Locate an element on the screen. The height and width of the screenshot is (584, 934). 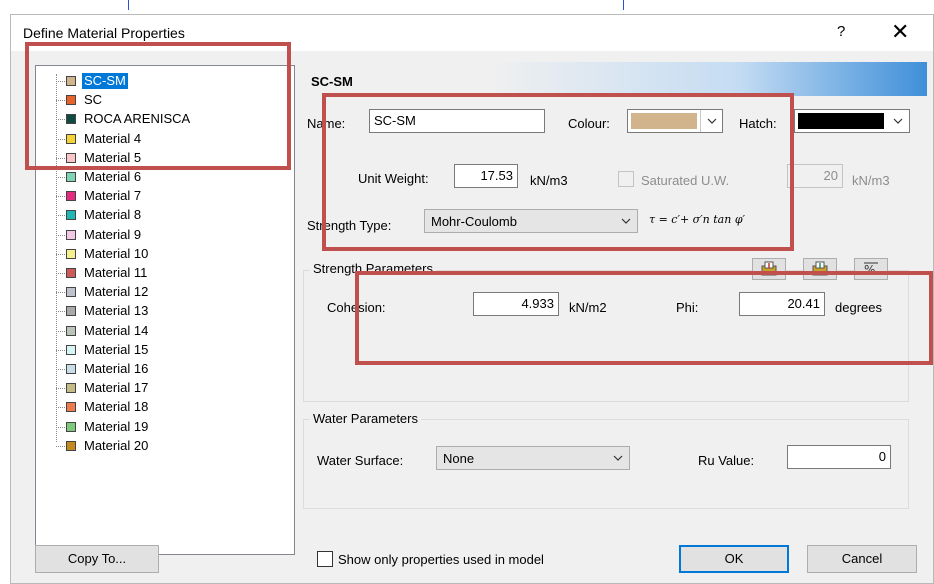
material-header: SC-SM is located at coordinates (614, 79).